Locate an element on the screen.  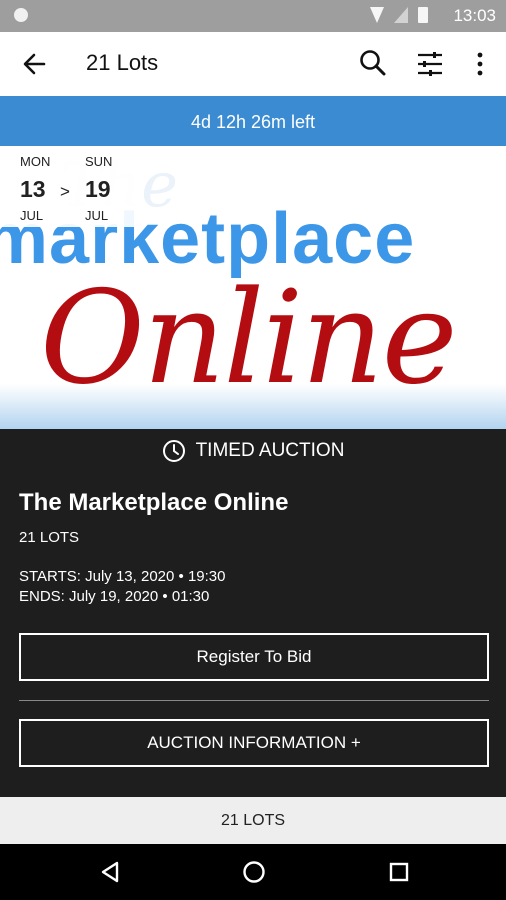
lots-tab-bar: 21 LOTS is located at coordinates (253, 820).